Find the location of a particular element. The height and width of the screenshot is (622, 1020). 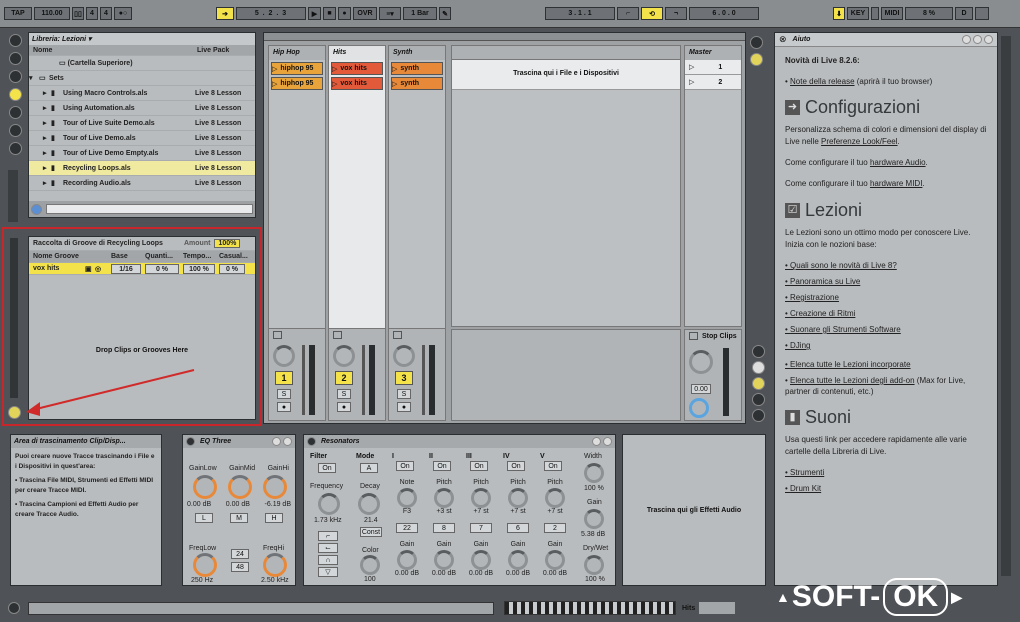

overdub-button: OVR is located at coordinates (365, 13).